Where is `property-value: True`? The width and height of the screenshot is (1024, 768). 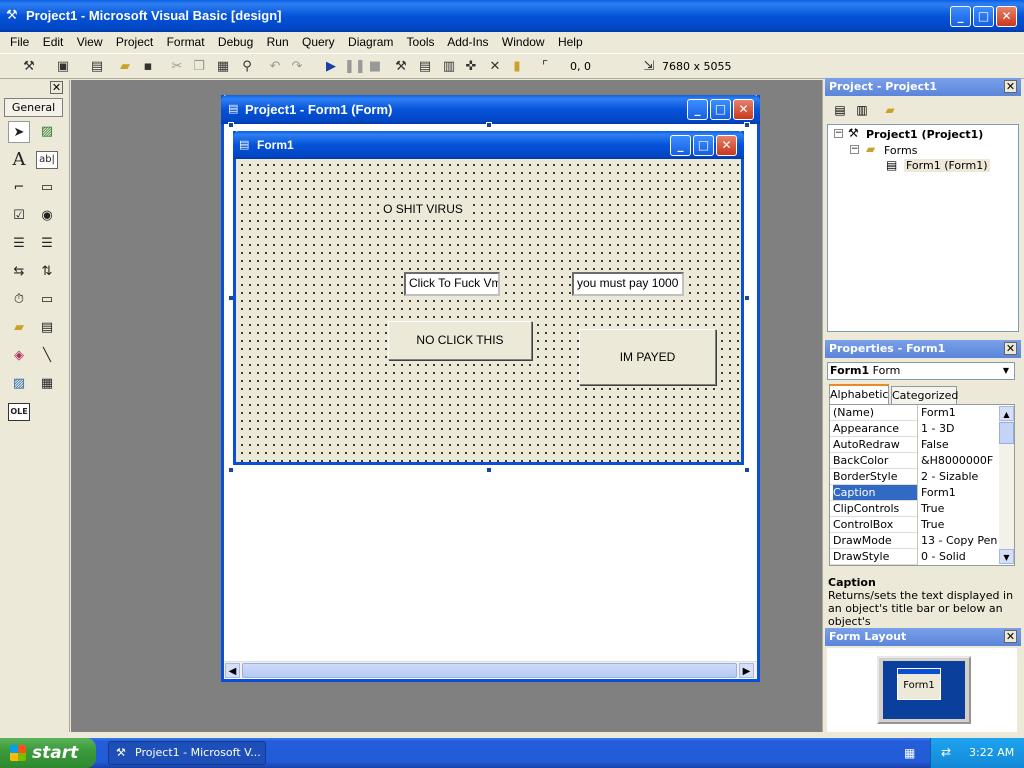 property-value: True is located at coordinates (958, 525).